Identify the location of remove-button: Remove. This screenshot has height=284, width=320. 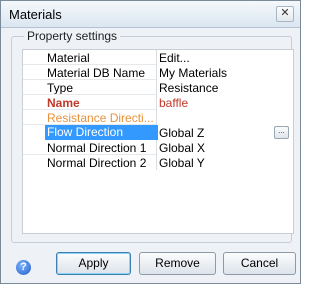
(177, 263).